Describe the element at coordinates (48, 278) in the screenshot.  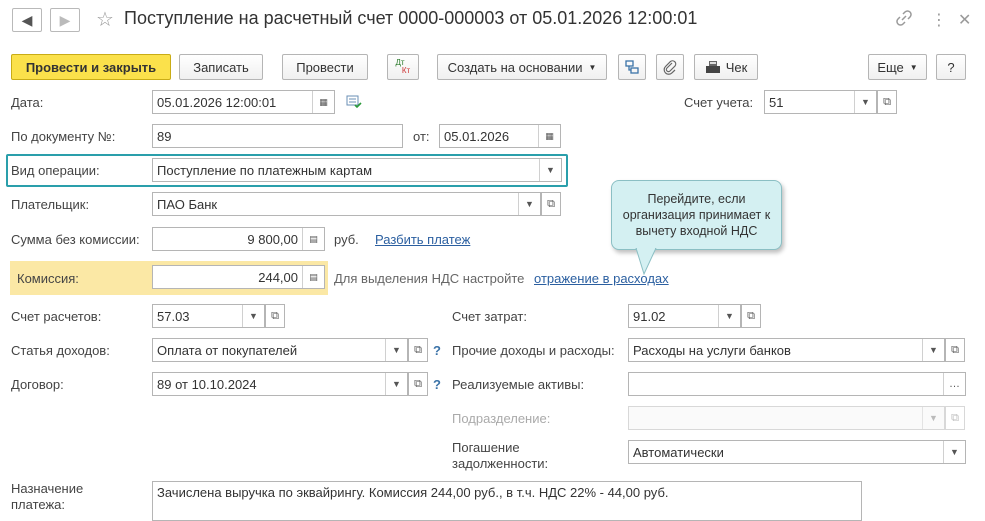
I see `commission-label: Комиссия:` at that location.